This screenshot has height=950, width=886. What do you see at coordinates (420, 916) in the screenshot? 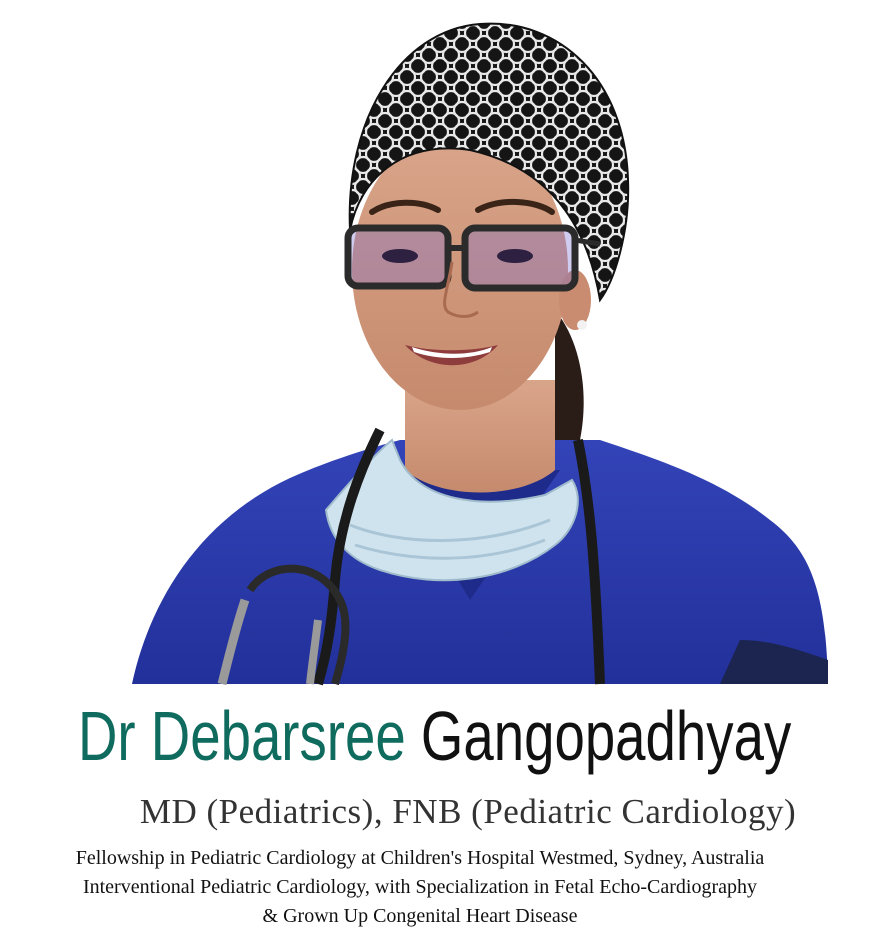
I see `specialization-line-2: & Grown Up Congenital Heart Disease` at bounding box center [420, 916].